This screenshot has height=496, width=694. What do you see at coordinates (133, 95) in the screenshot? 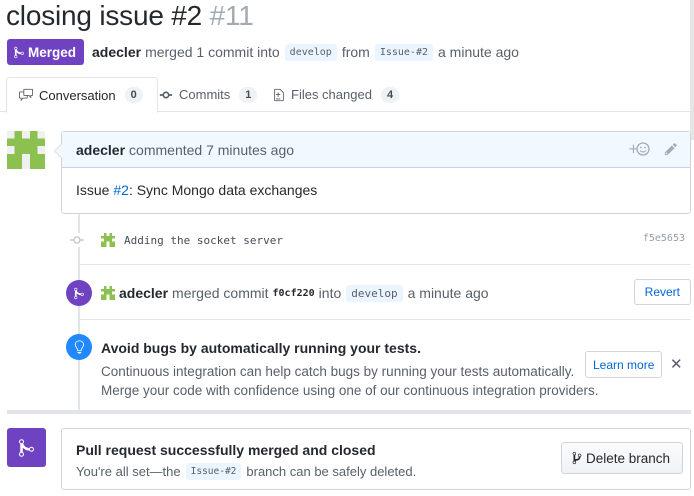
I see `tab-conversation-count: 0` at bounding box center [133, 95].